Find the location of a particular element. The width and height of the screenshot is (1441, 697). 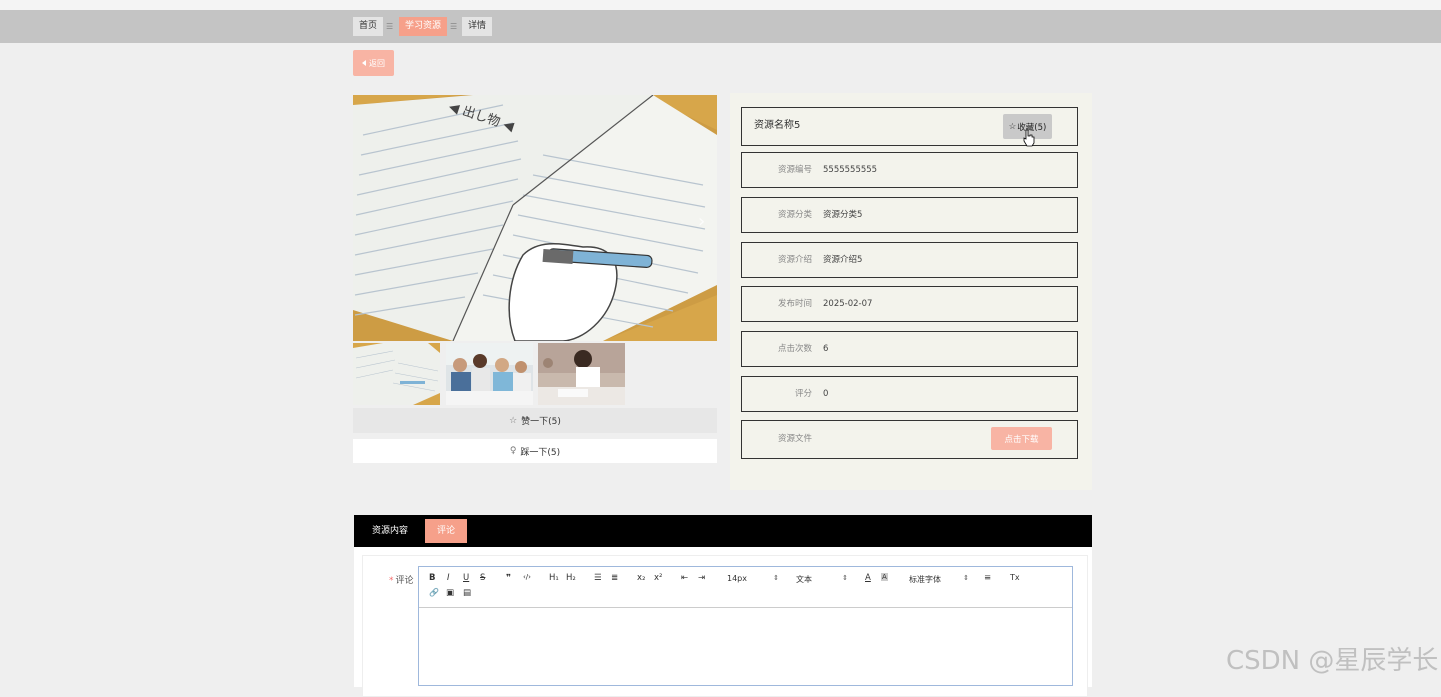

outdent-button: ⇤ is located at coordinates (684, 578).